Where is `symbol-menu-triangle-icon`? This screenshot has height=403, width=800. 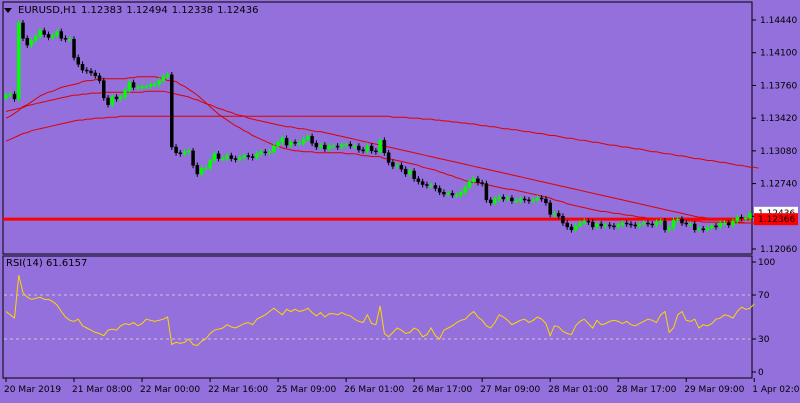
symbol-menu-triangle-icon is located at coordinates (8, 10).